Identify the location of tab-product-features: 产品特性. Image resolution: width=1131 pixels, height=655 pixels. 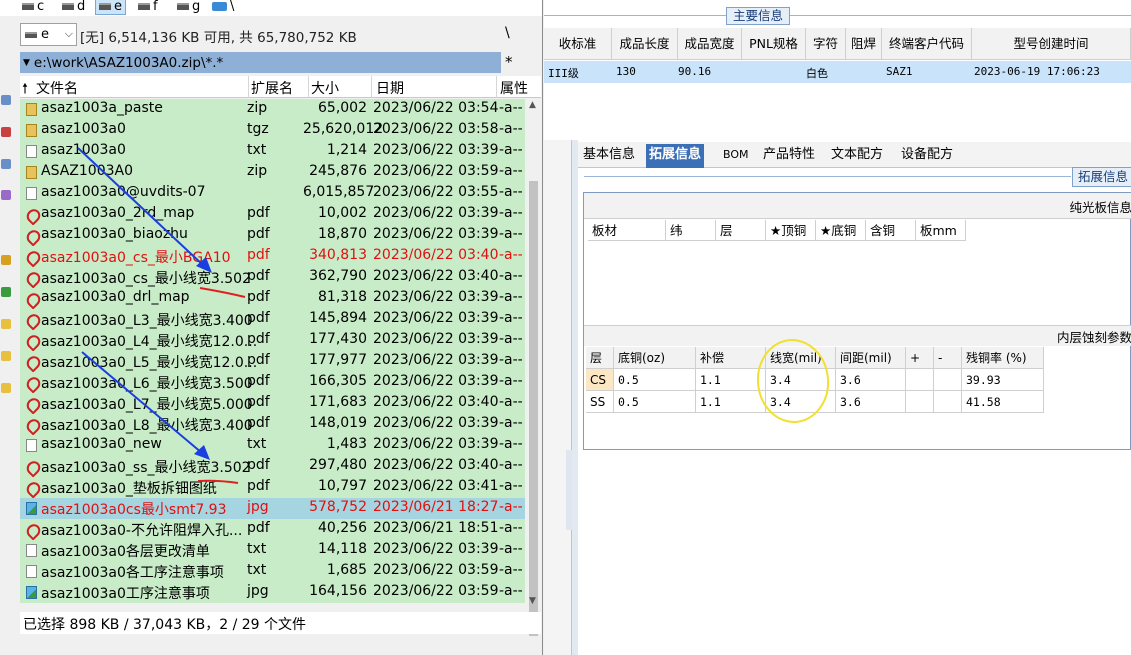
(789, 156).